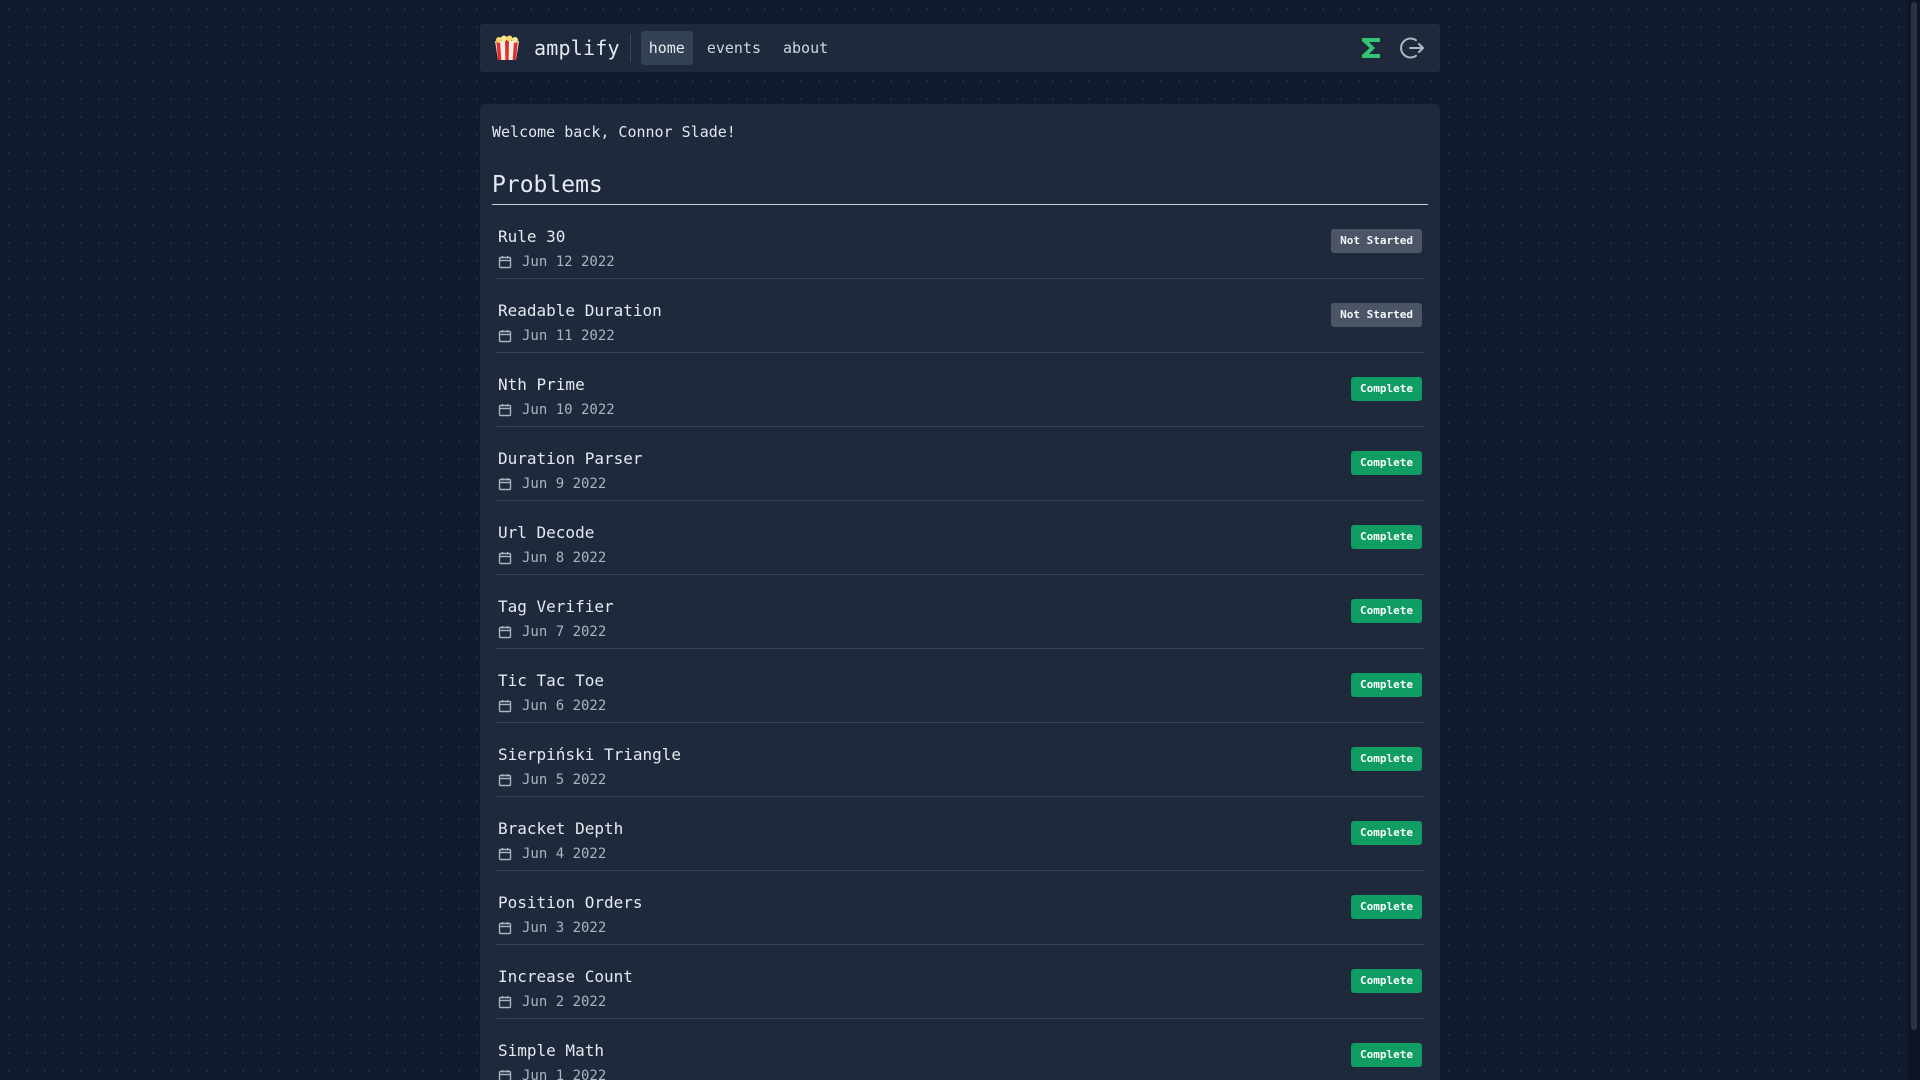 The height and width of the screenshot is (1080, 1920). Describe the element at coordinates (960, 612) in the screenshot. I see `problem-row: Tag Verifier Jun 7 2022 Complete` at that location.